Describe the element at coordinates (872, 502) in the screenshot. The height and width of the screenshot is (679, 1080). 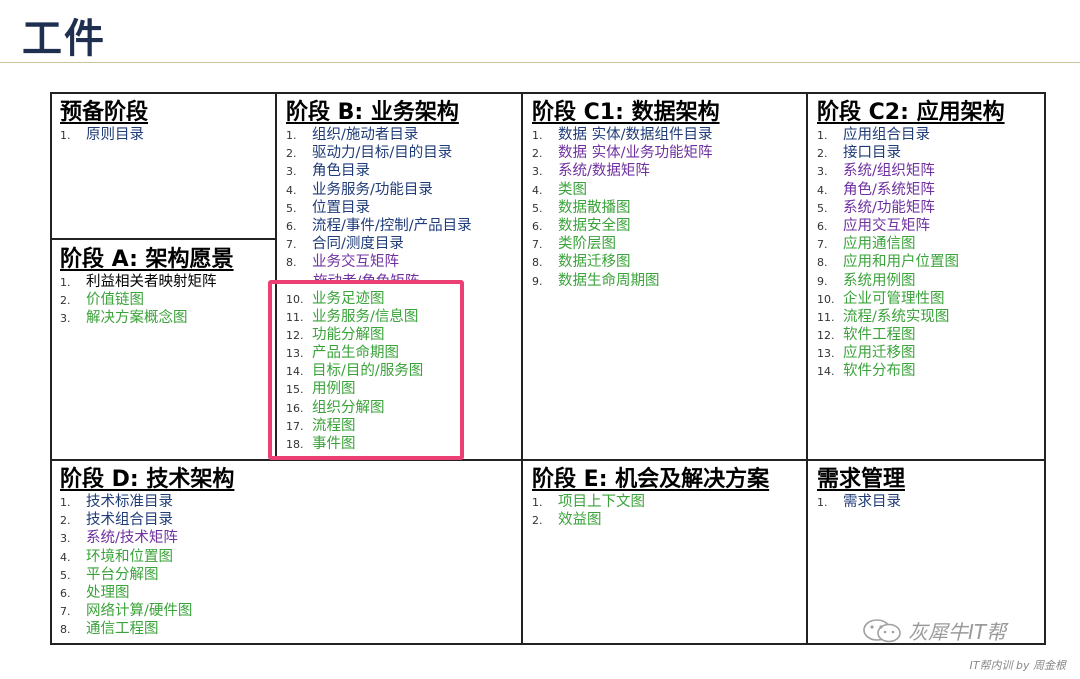
I see `list-item-label: 需求目录` at that location.